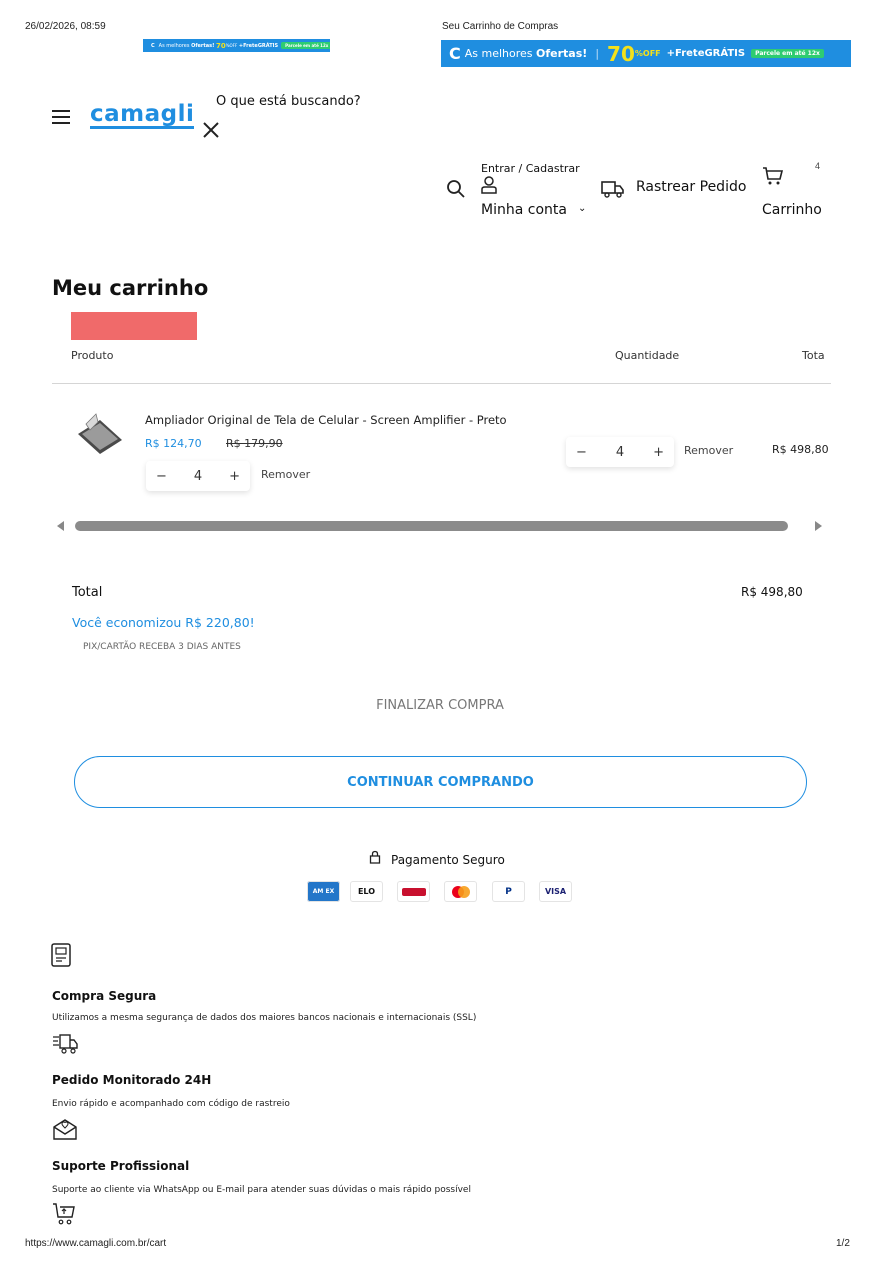  What do you see at coordinates (440, 782) in the screenshot?
I see `continue-shopping-button: CONTINUAR COMPRANDO` at bounding box center [440, 782].